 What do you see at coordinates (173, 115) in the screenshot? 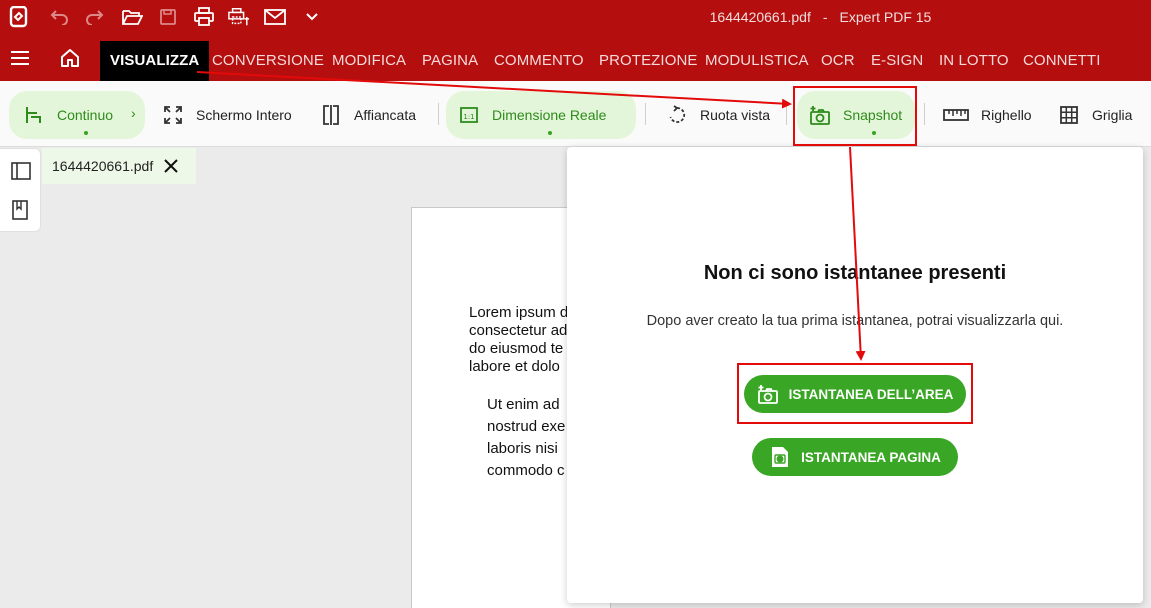
I see `fullscreen-icon` at bounding box center [173, 115].